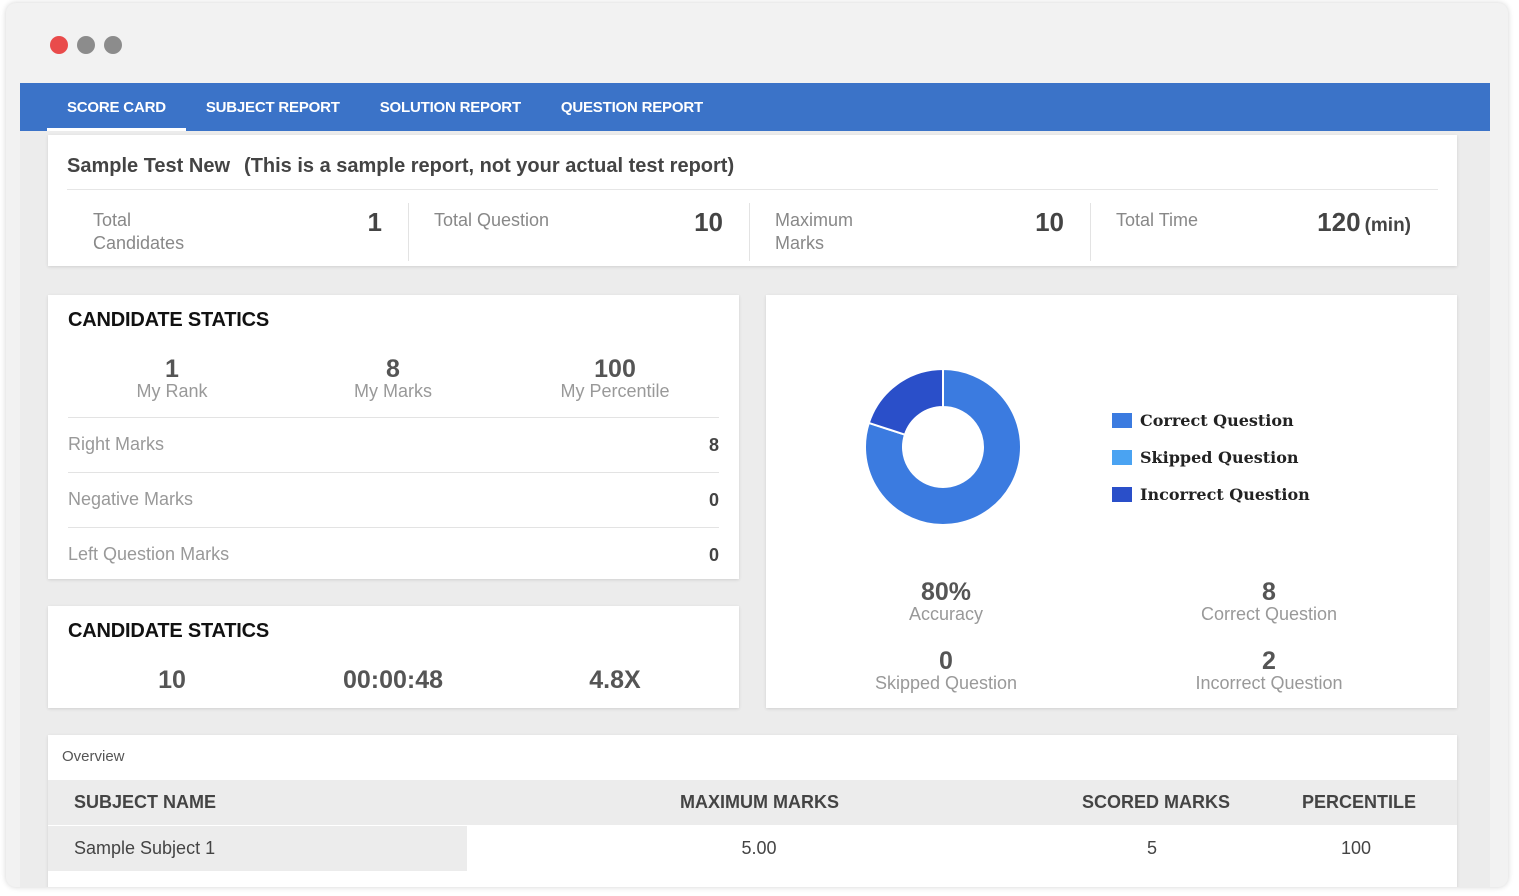 This screenshot has height=896, width=1519. I want to click on speed-value: 4.8X, so click(615, 680).